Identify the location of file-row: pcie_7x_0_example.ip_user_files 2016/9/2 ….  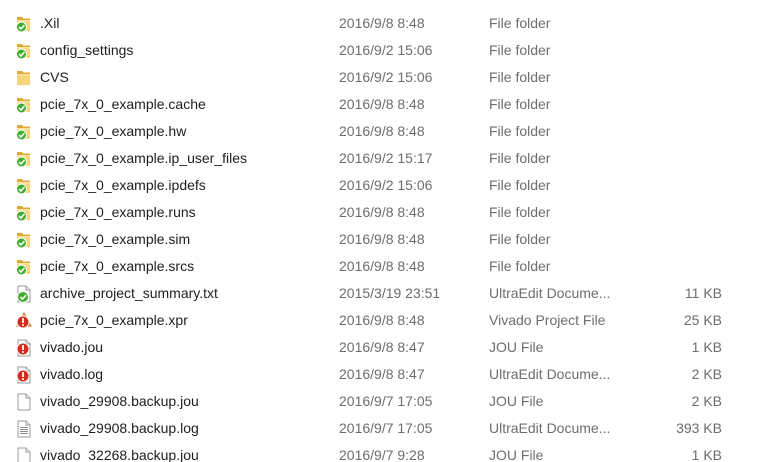
(382, 158).